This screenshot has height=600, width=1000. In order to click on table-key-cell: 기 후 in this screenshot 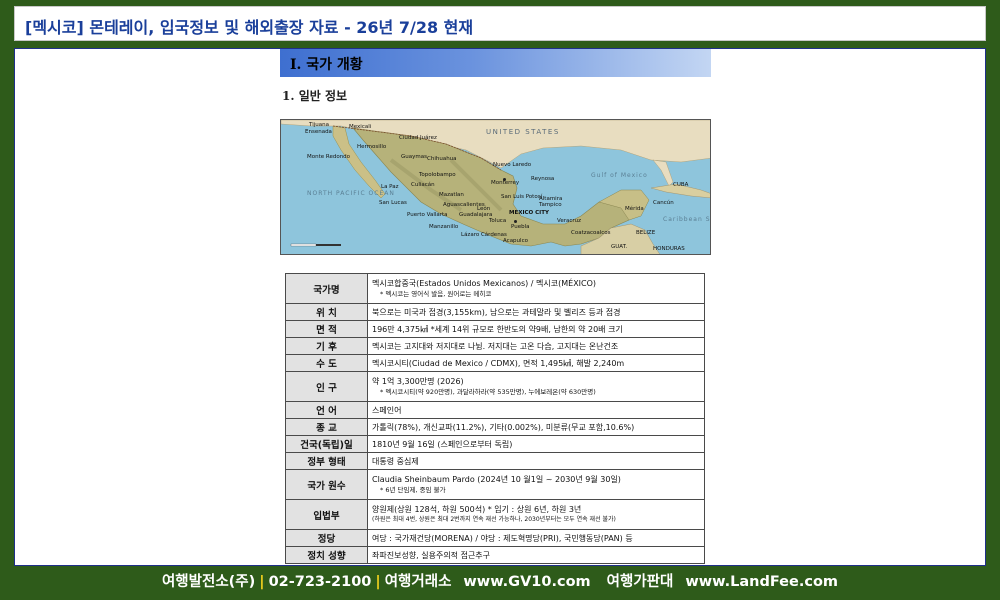, I will do `click(326, 346)`.